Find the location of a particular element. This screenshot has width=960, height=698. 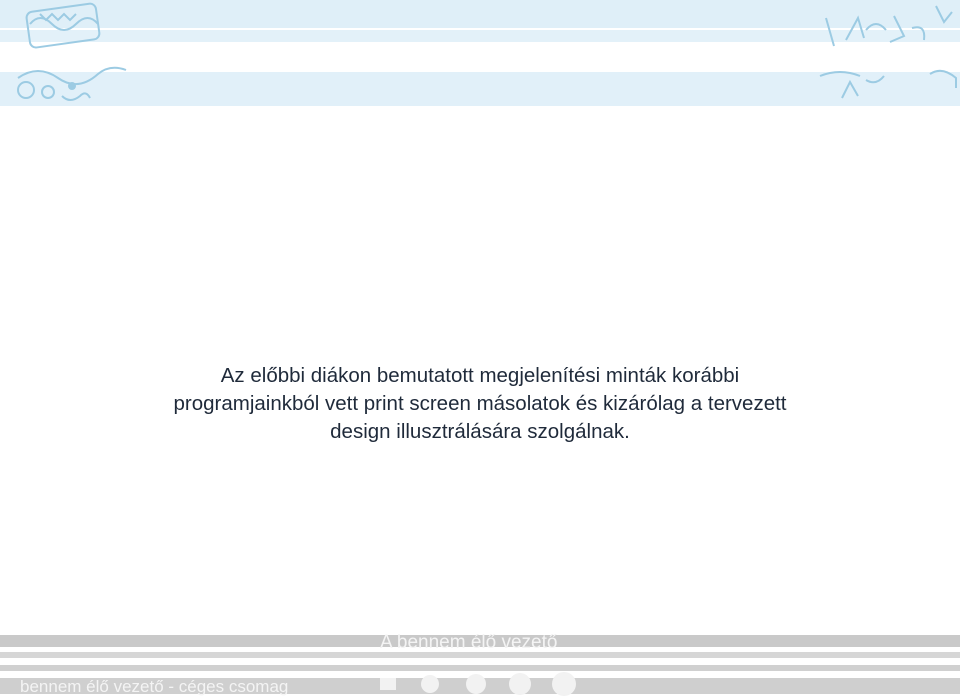

header-ornaments is located at coordinates (487, 51).